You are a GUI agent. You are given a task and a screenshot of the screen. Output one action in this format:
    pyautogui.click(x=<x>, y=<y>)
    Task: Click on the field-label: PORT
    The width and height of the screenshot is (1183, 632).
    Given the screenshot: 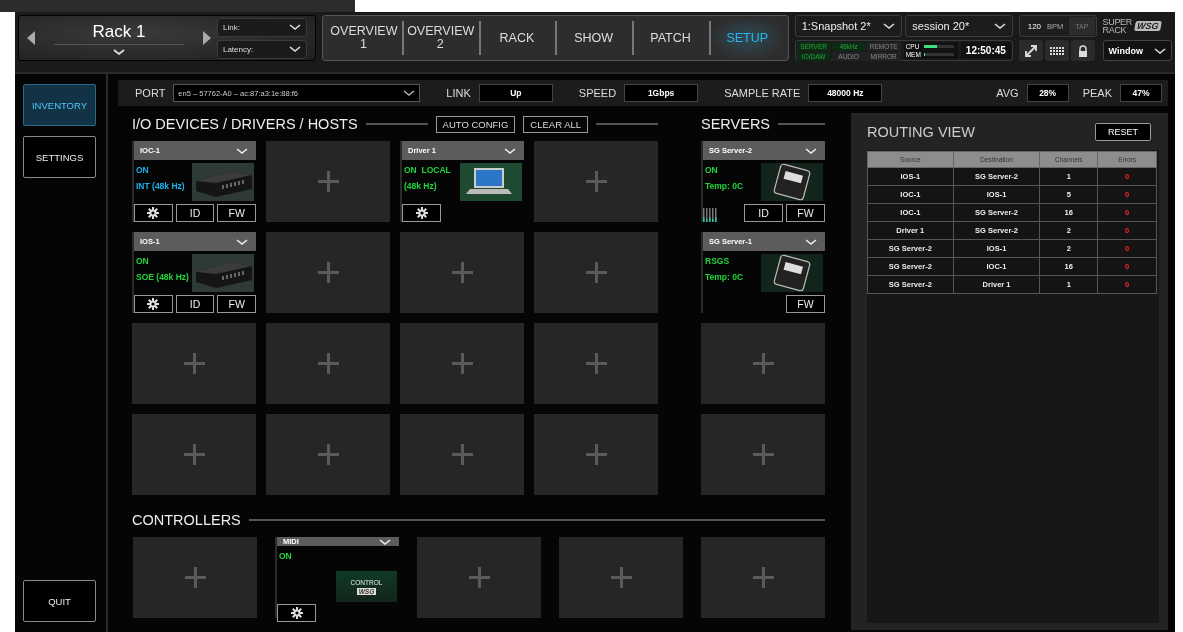 What is the action you would take?
    pyautogui.click(x=150, y=93)
    